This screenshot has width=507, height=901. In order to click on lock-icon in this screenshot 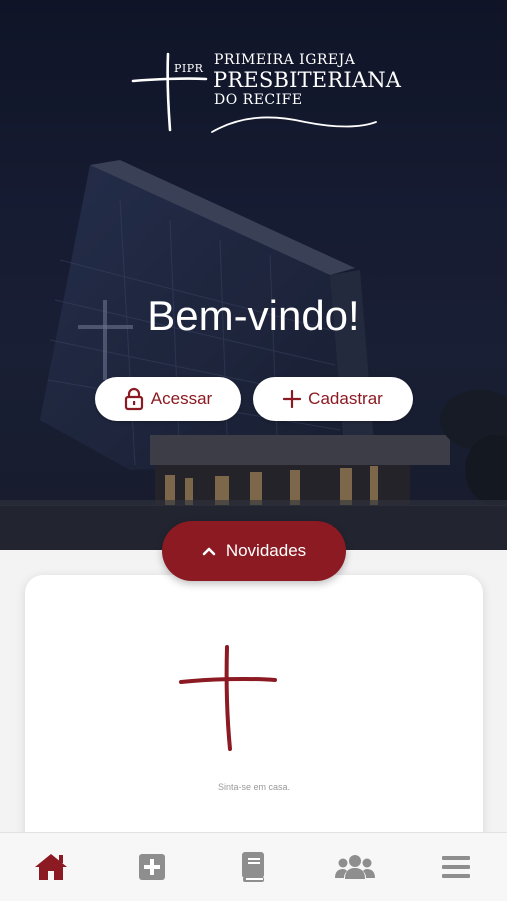, I will do `click(133, 399)`.